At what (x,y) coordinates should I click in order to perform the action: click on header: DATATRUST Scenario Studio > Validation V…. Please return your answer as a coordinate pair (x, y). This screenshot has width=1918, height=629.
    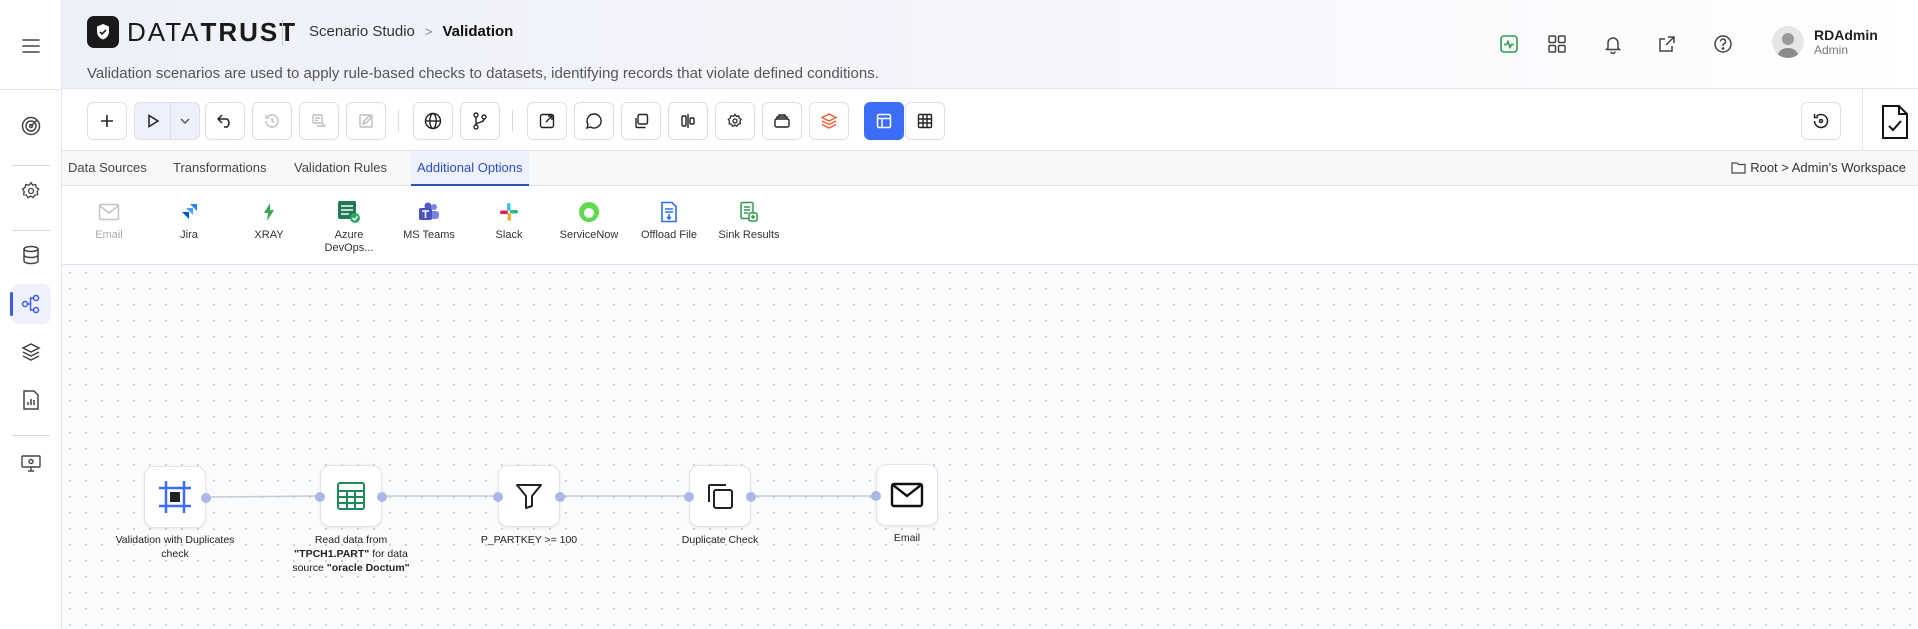
    Looking at the image, I should click on (990, 44).